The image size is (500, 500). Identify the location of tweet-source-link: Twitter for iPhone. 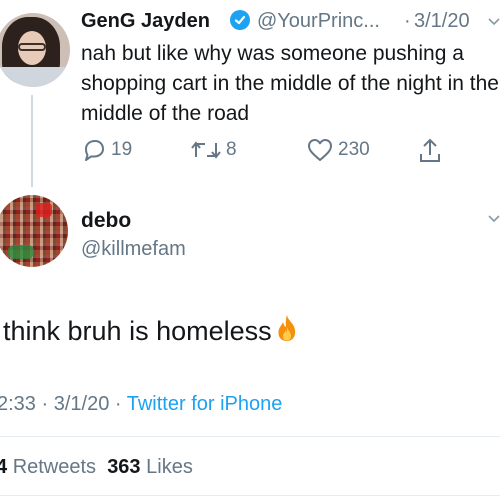
(205, 404).